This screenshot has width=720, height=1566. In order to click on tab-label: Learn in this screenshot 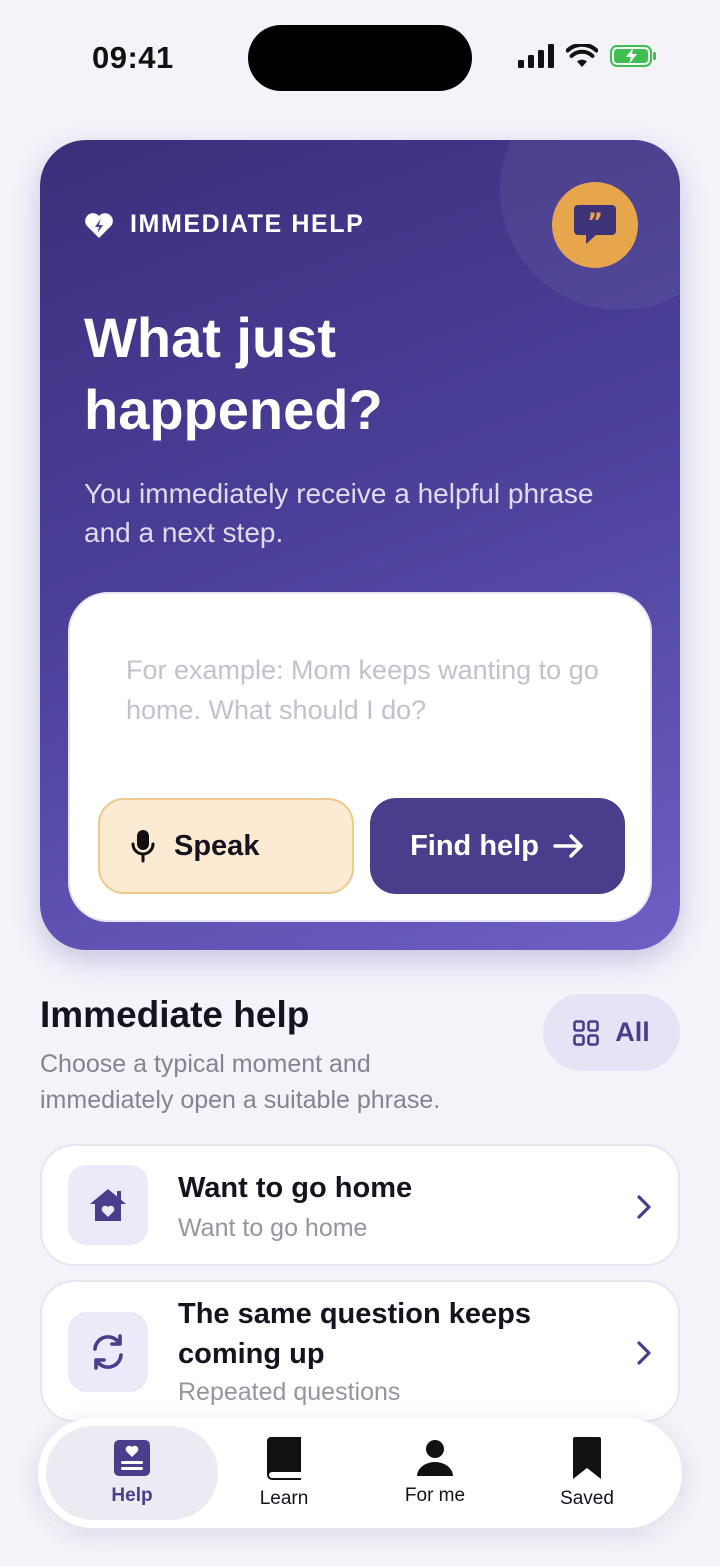, I will do `click(284, 1498)`.